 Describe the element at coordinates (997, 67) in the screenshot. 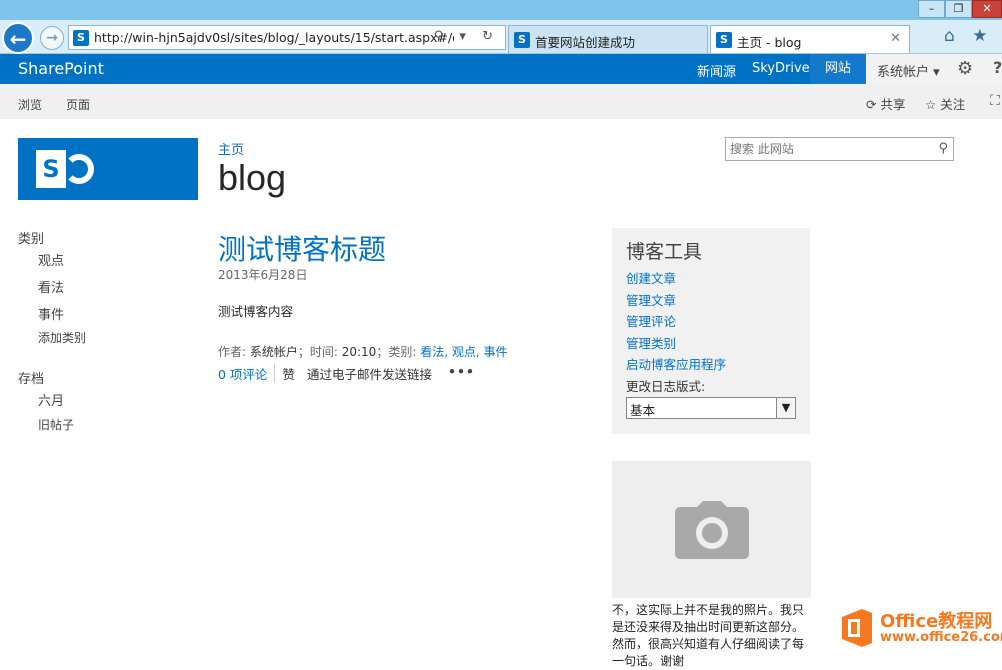

I see `help-icon: ?` at that location.